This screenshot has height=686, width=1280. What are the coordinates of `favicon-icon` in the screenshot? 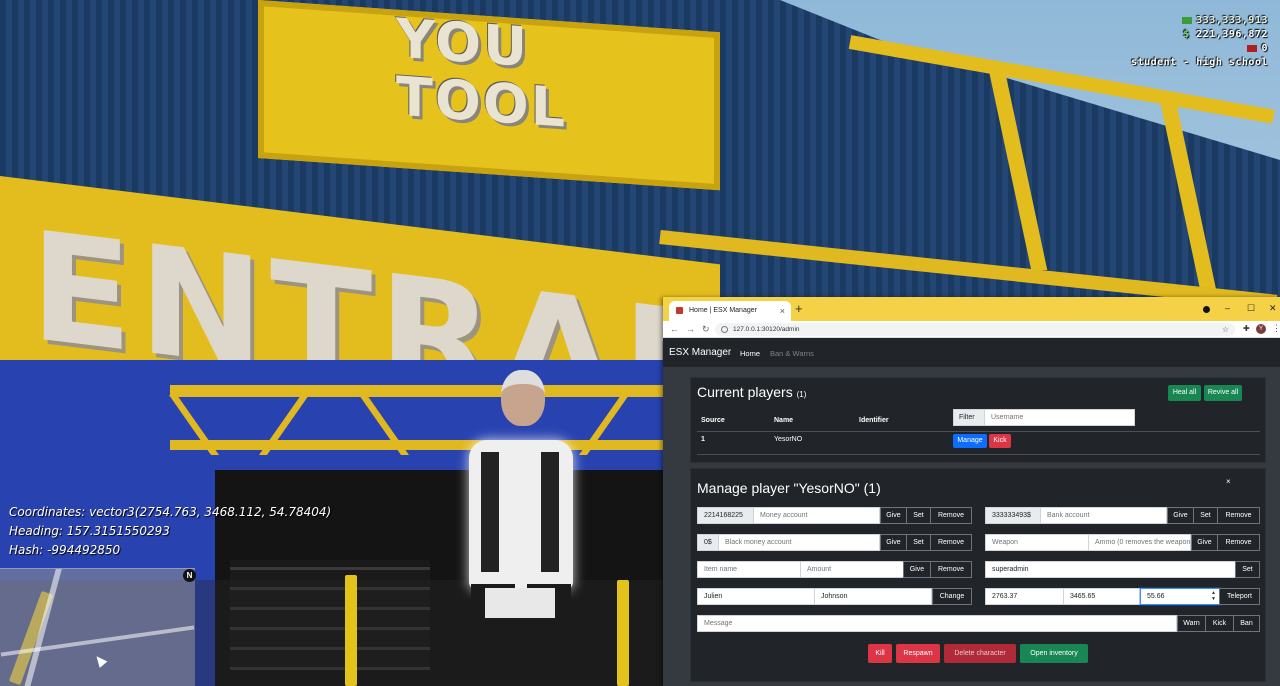 It's located at (679, 310).